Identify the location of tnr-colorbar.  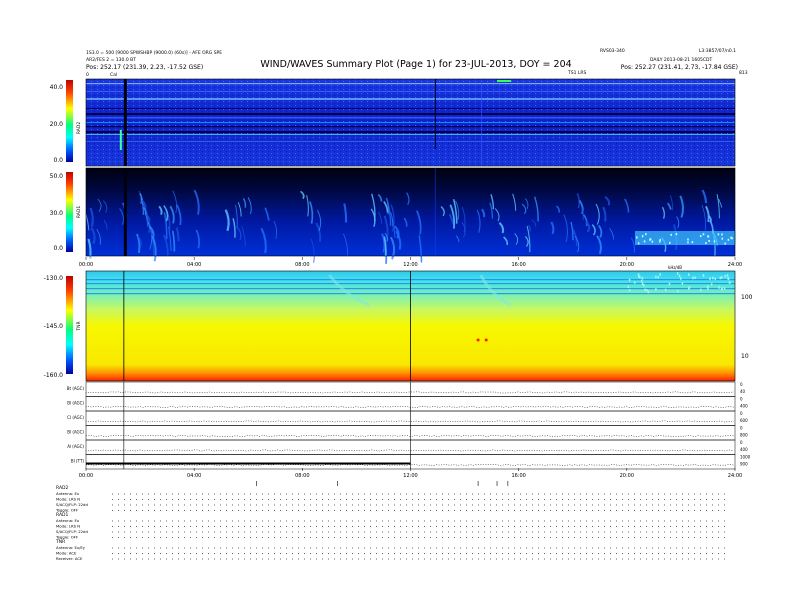
(69, 325).